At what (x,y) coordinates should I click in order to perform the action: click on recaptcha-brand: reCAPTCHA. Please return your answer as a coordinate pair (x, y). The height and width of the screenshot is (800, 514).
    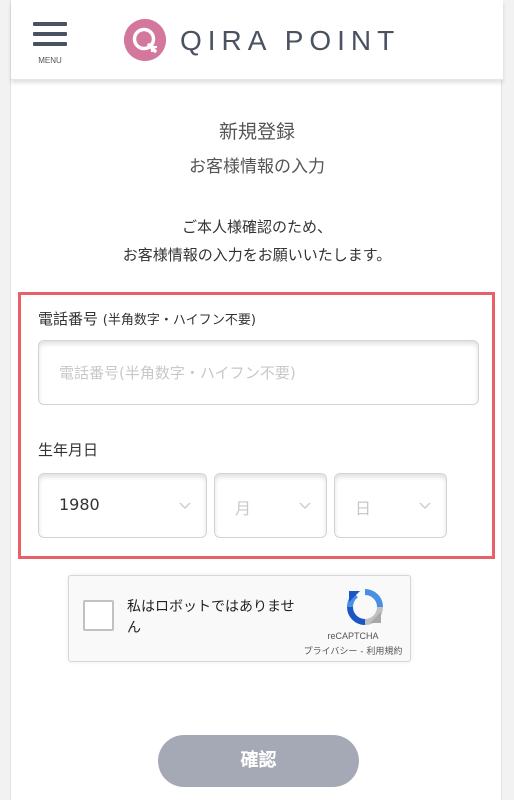
    Looking at the image, I should click on (353, 636).